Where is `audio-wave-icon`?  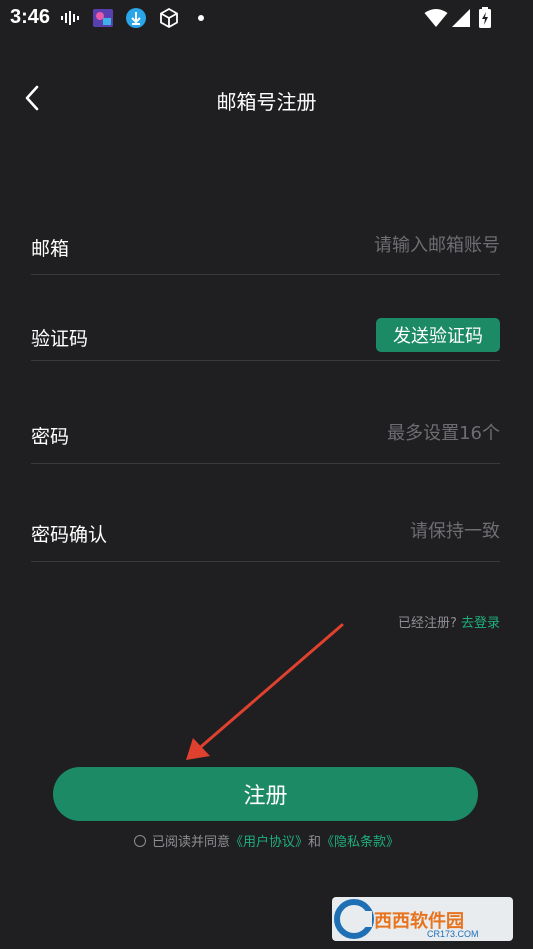 audio-wave-icon is located at coordinates (71, 18).